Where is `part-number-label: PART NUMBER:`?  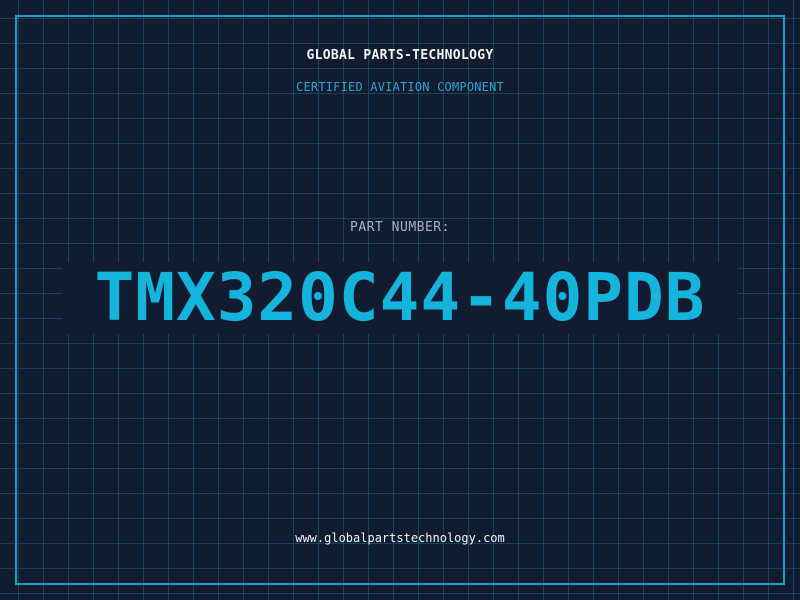 part-number-label: PART NUMBER: is located at coordinates (400, 227).